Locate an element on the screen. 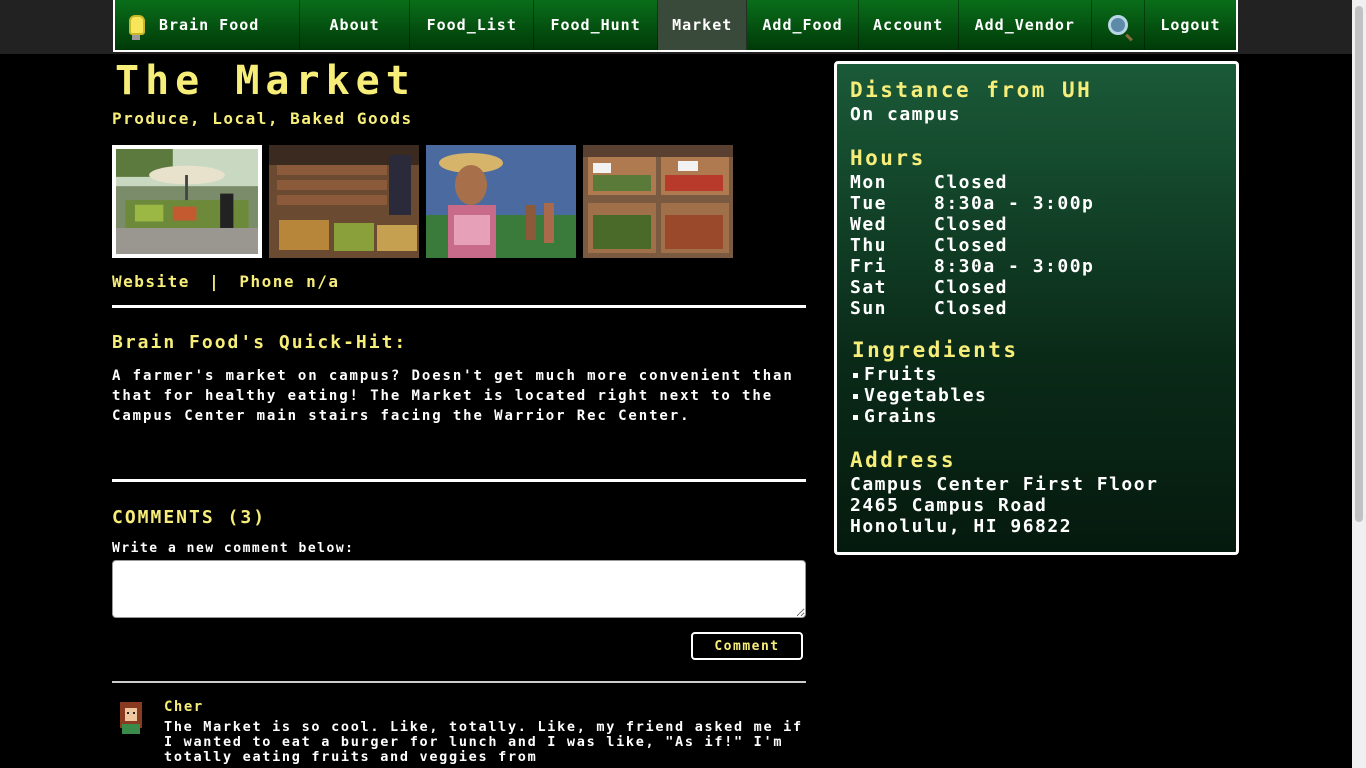 This screenshot has width=1366, height=768. website-link: Website is located at coordinates (151, 281).